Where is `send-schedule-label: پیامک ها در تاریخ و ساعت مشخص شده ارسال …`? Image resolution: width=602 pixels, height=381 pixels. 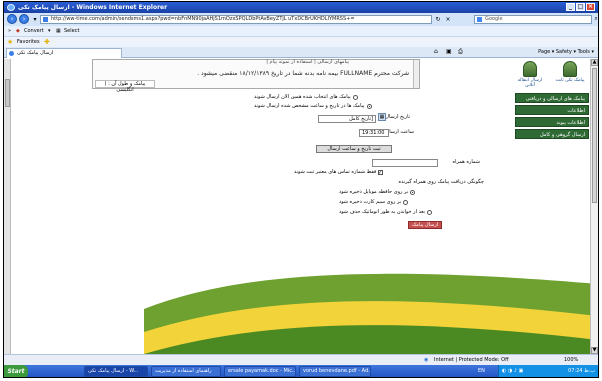
send-schedule-label: پیامک ها در تاریخ و ساعت مشخص شده ارسال … is located at coordinates (309, 106).